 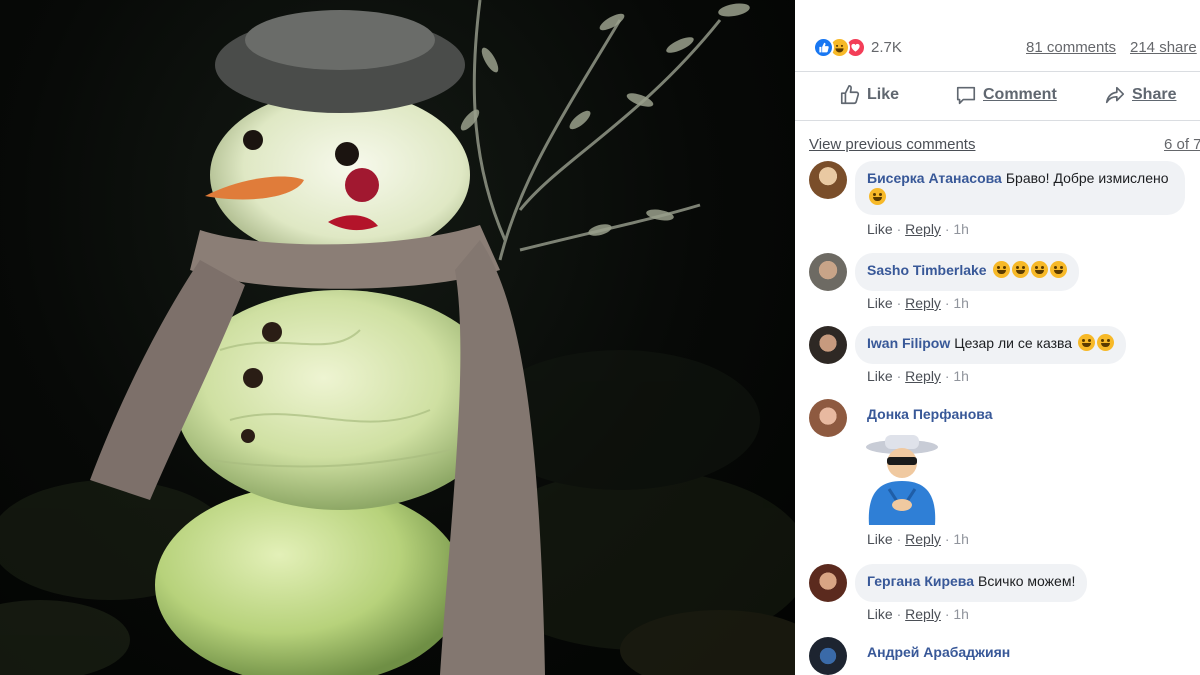 I want to click on comment-author: Iwan Filipow, so click(x=908, y=343).